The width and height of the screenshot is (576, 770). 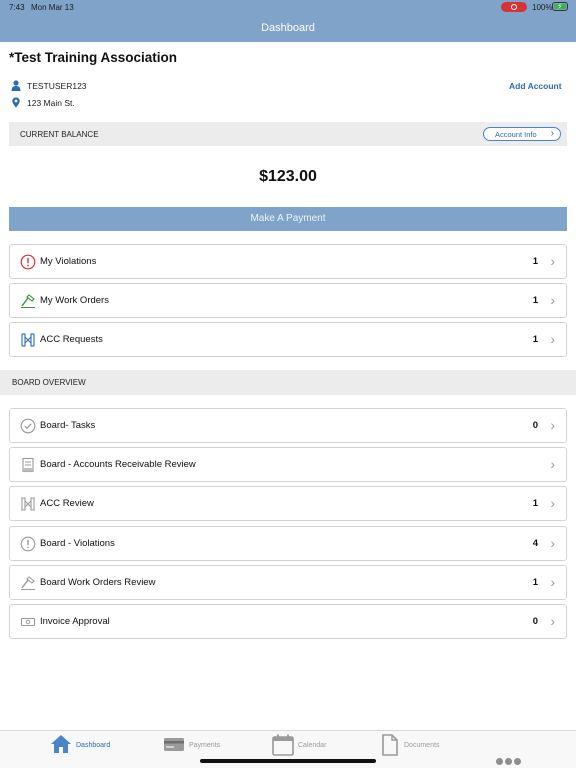 What do you see at coordinates (560, 6) in the screenshot?
I see `battery-icon: ⚡` at bounding box center [560, 6].